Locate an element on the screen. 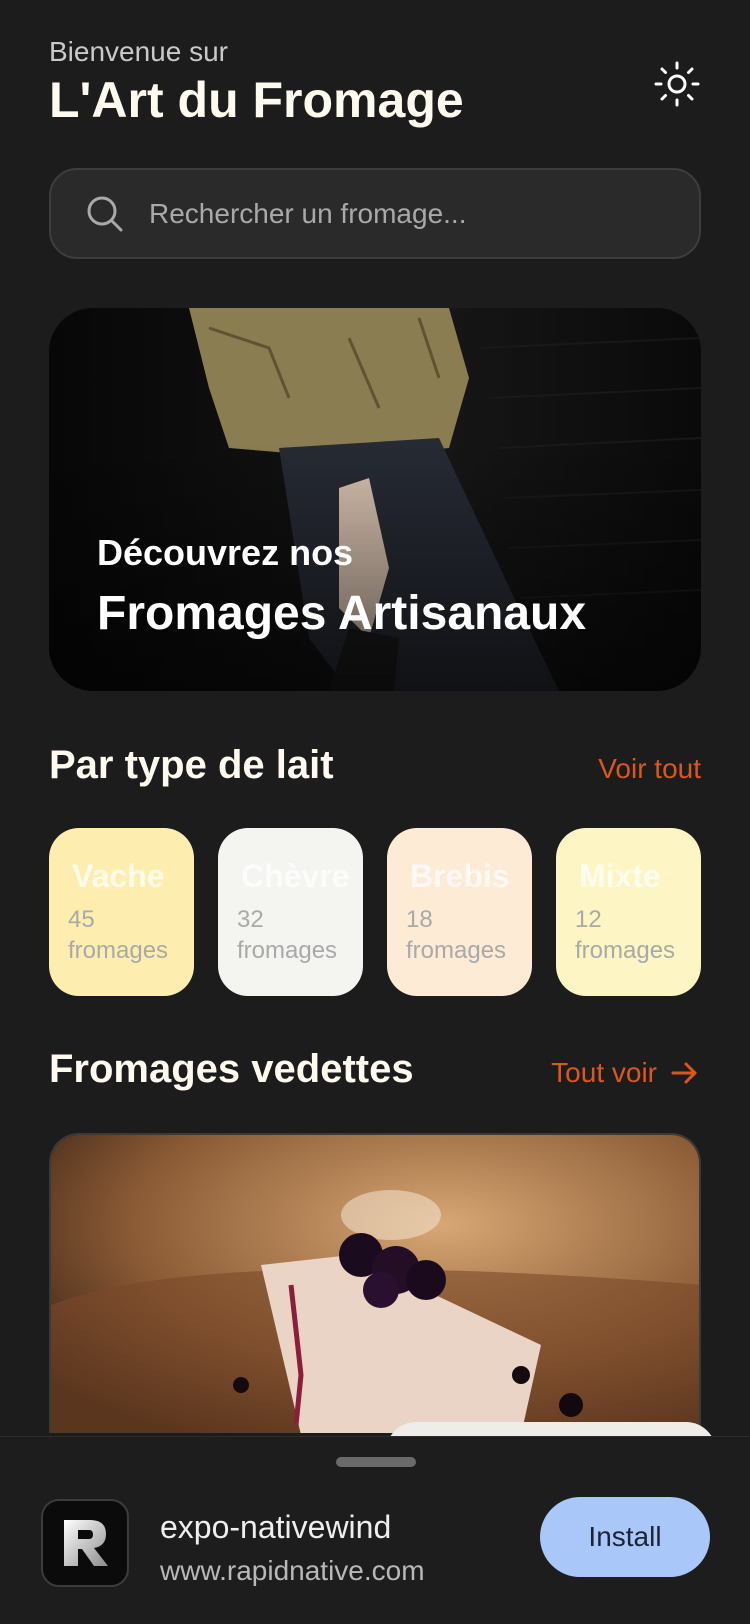  featured-section-title: Fromages vedettes is located at coordinates (231, 1069).